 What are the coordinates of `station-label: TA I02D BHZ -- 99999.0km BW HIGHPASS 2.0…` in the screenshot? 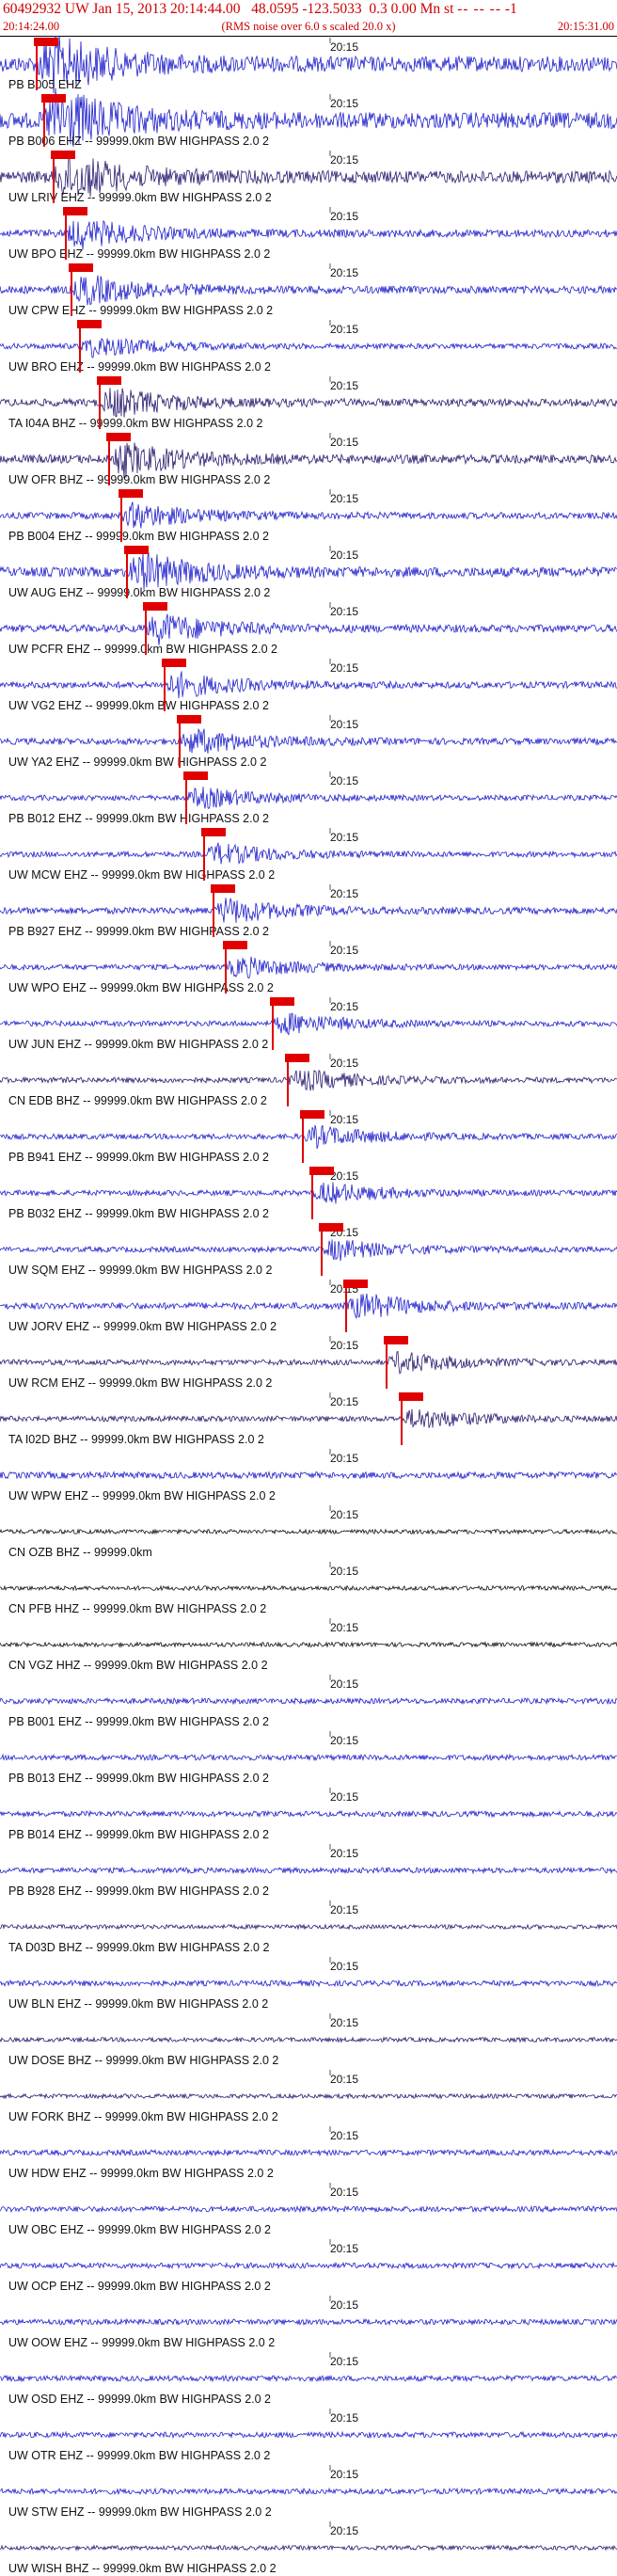 It's located at (136, 1440).